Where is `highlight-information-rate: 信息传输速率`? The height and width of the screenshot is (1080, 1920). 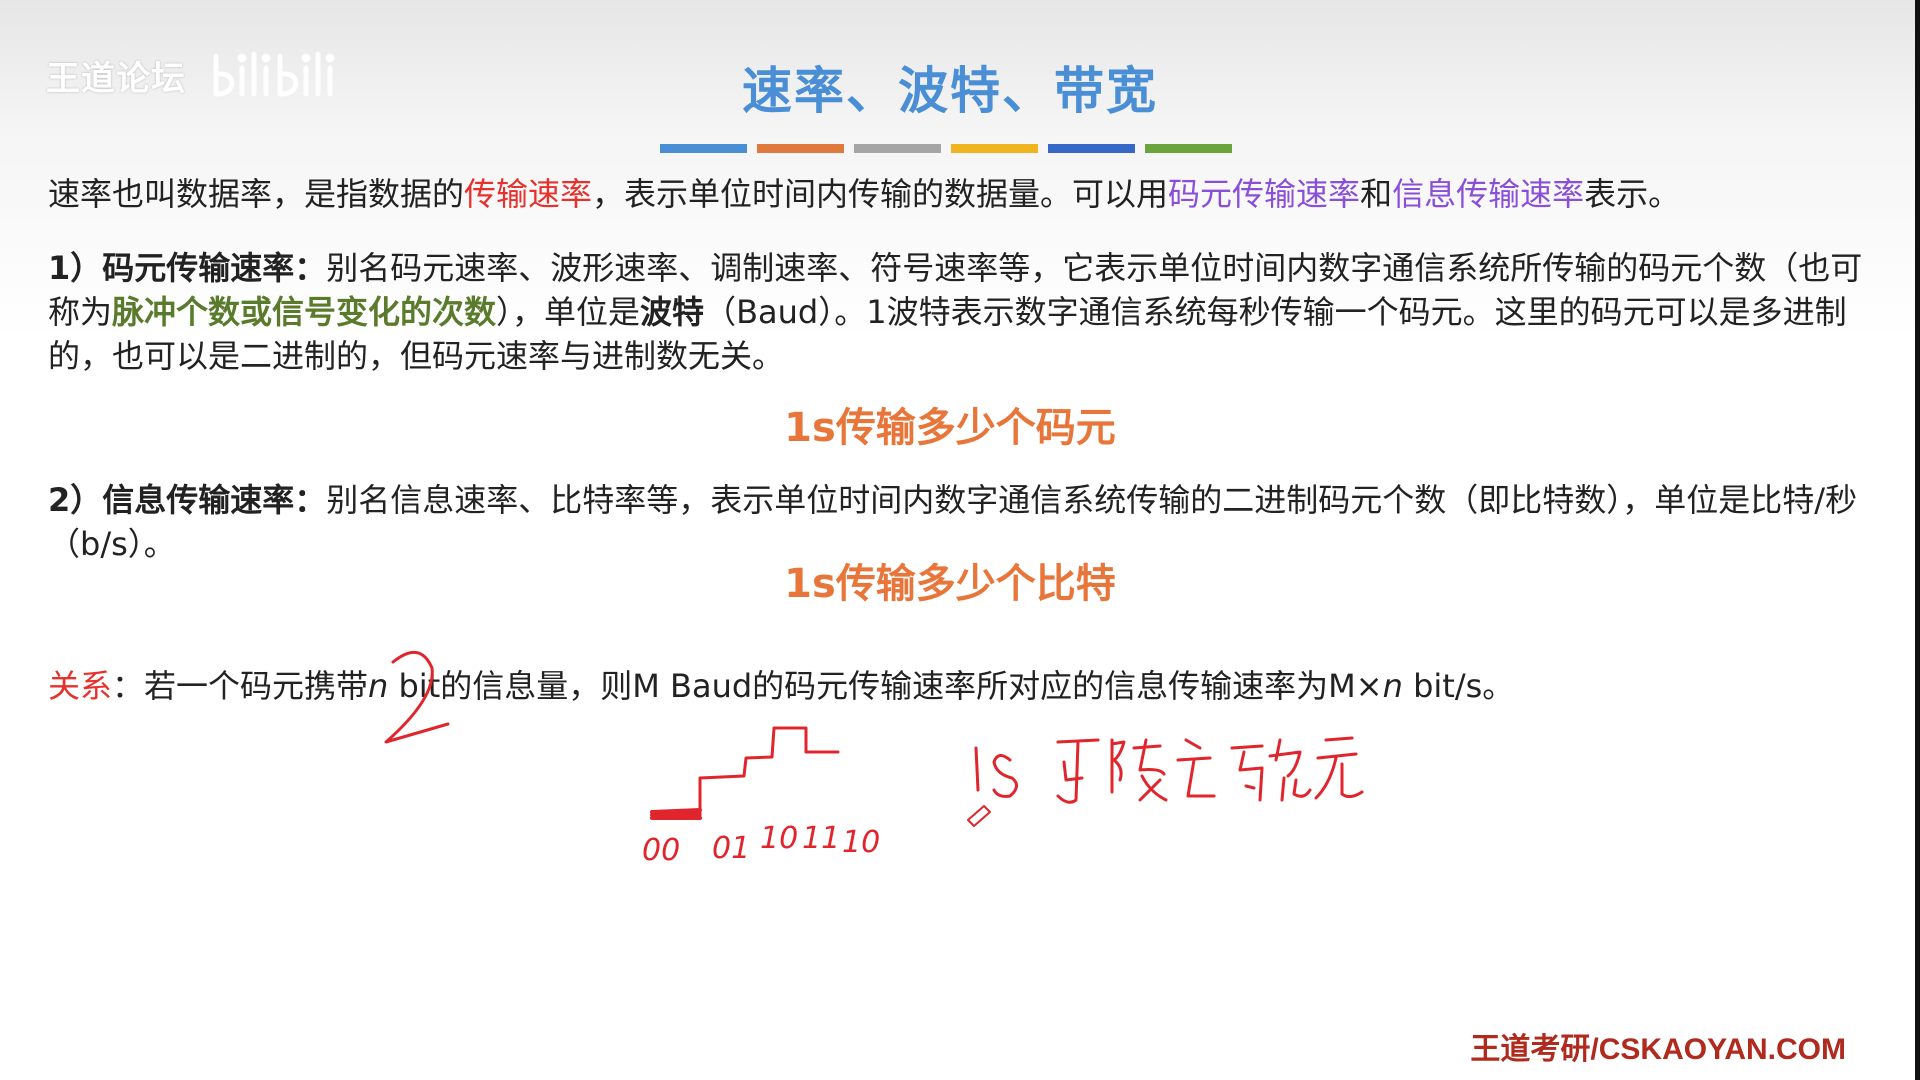
highlight-information-rate: 信息传输速率 is located at coordinates (1488, 194).